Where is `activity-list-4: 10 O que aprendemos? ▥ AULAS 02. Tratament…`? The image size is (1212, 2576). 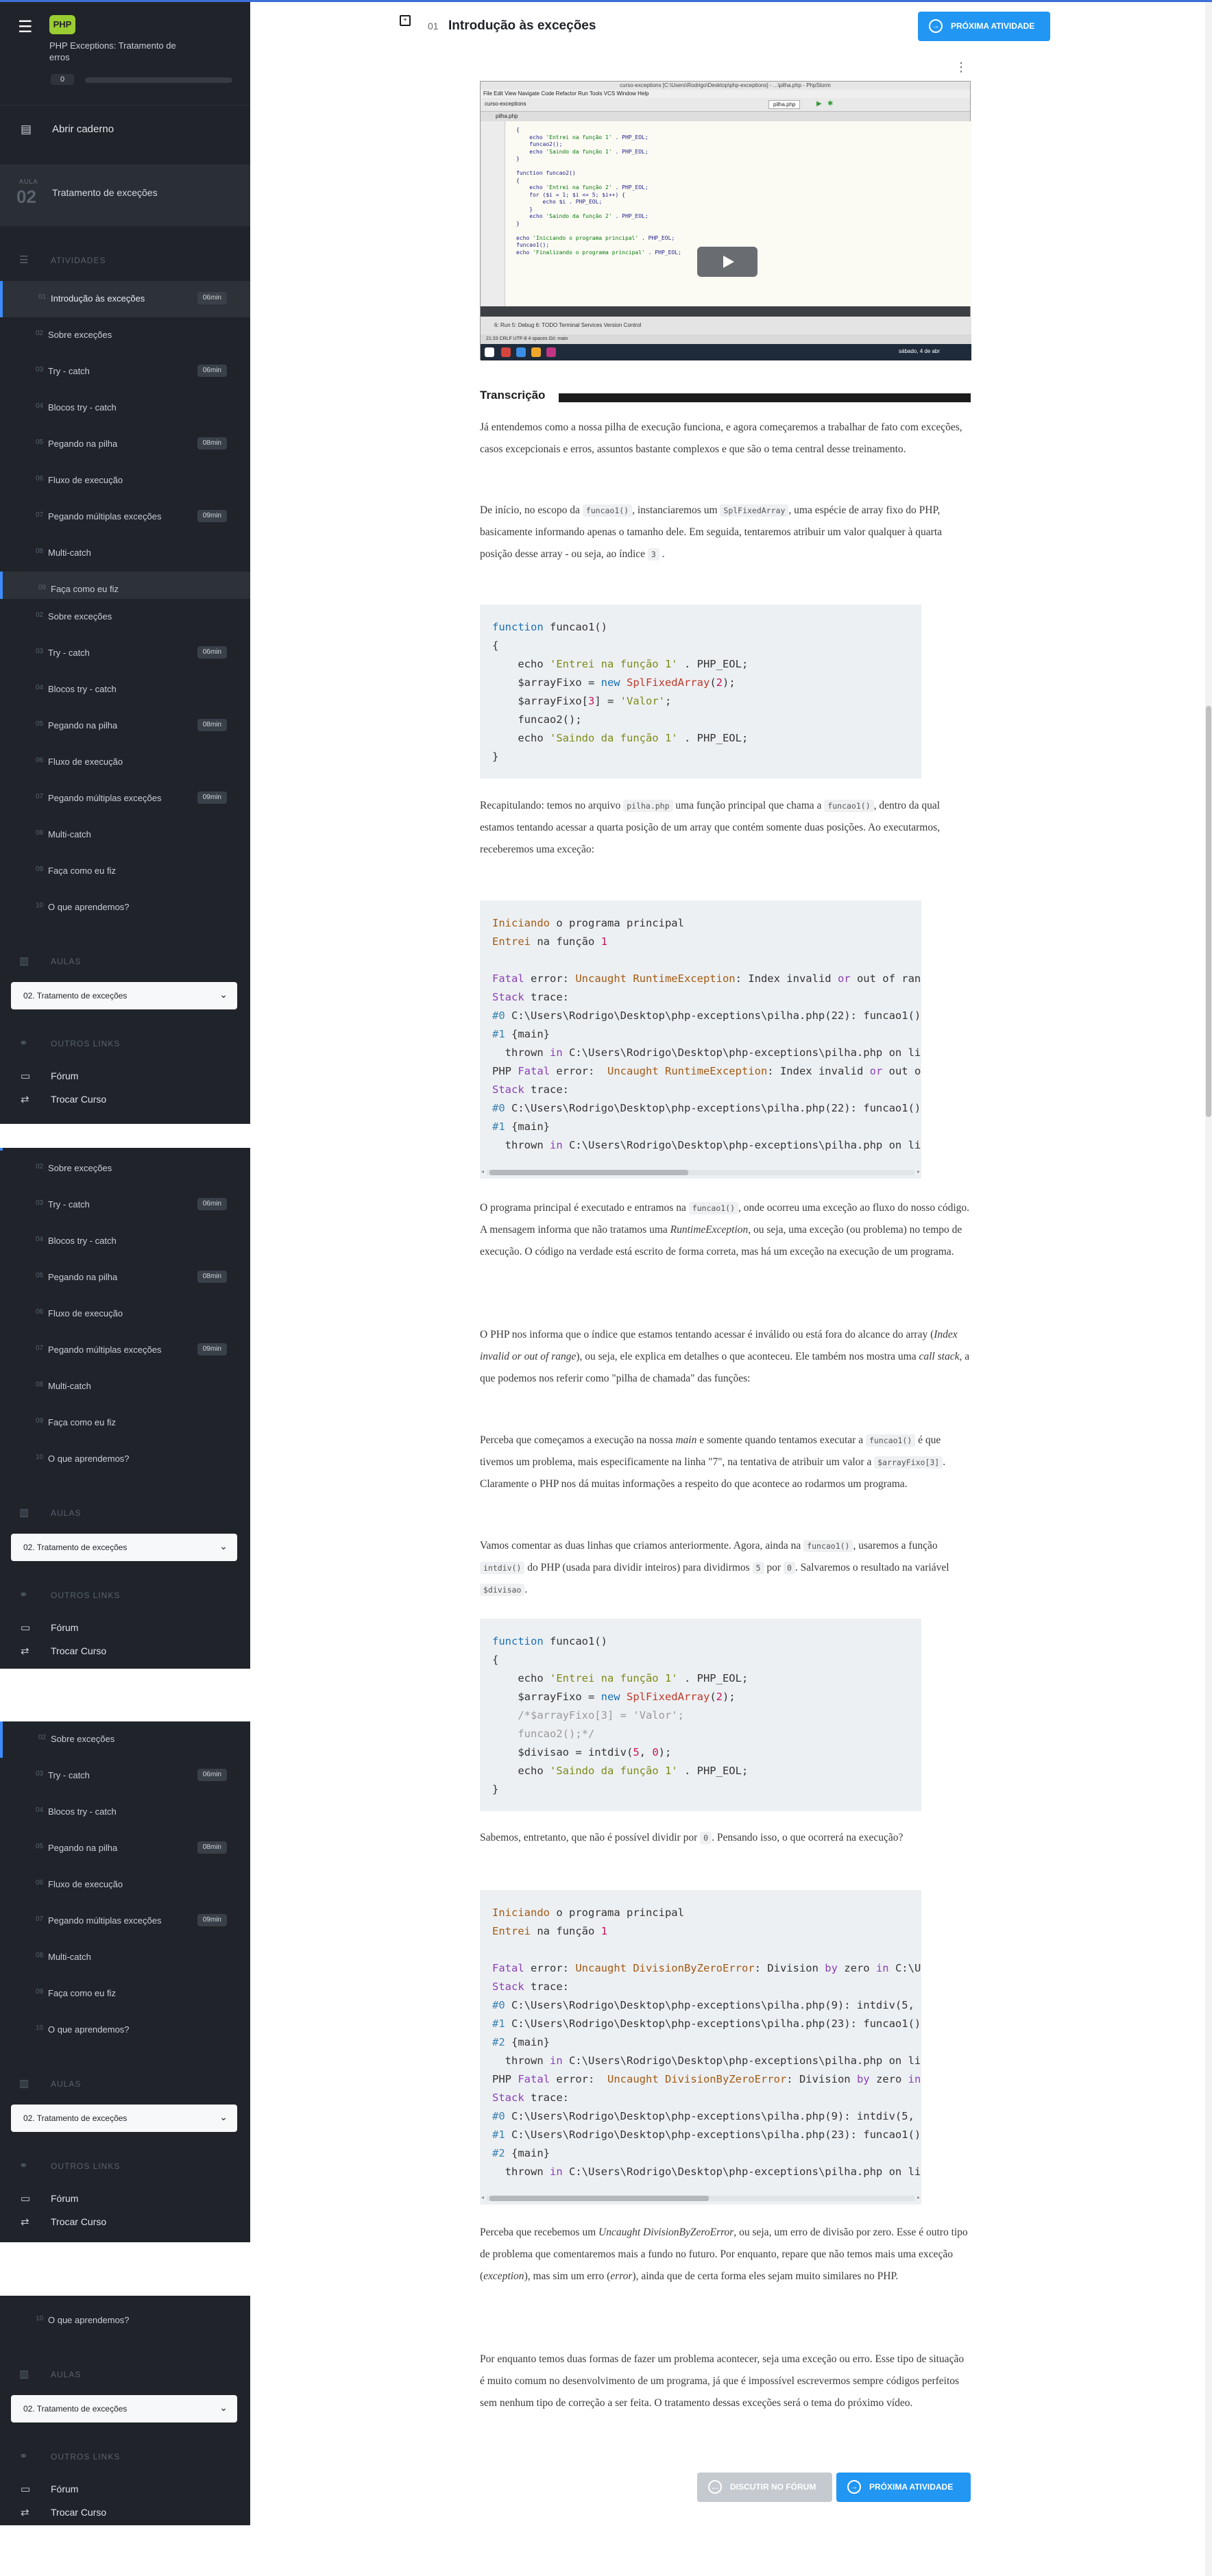
activity-list-4: 10 O que aprendemos? ▥ AULAS 02. Tratament… is located at coordinates (125, 2414).